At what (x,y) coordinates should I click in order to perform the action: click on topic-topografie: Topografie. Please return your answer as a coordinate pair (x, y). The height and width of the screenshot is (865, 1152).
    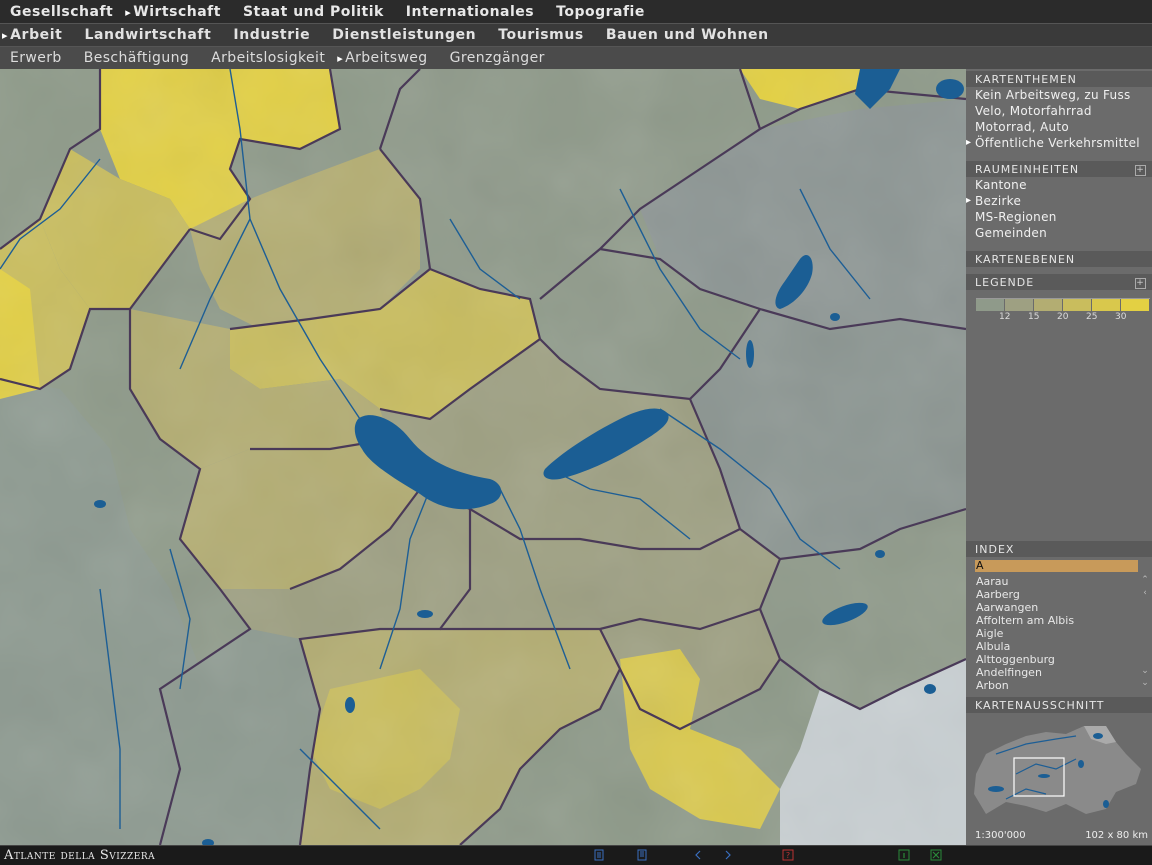
    Looking at the image, I should click on (600, 12).